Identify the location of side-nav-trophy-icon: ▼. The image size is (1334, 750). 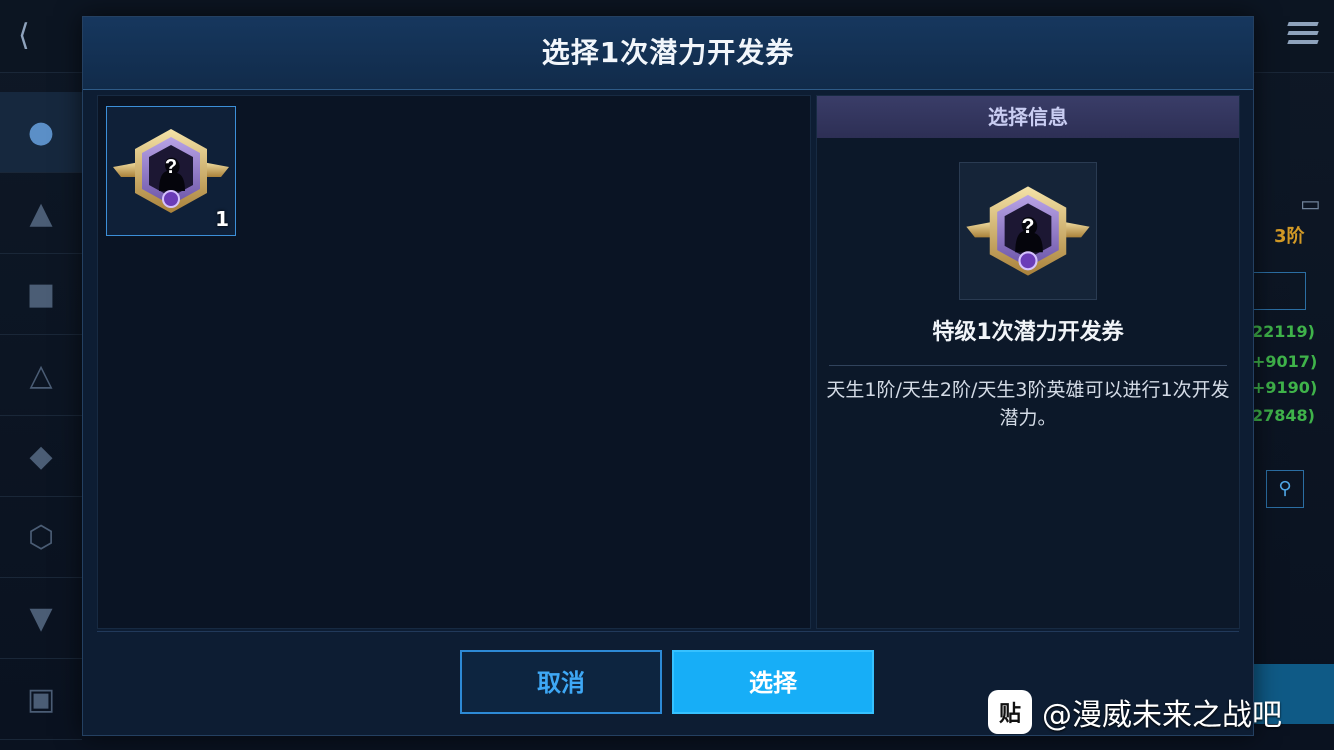
(41, 618).